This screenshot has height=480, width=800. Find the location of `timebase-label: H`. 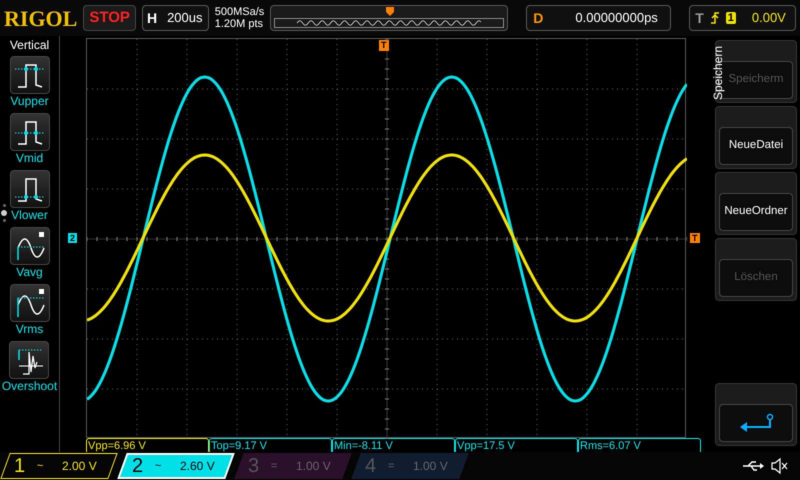

timebase-label: H is located at coordinates (152, 18).